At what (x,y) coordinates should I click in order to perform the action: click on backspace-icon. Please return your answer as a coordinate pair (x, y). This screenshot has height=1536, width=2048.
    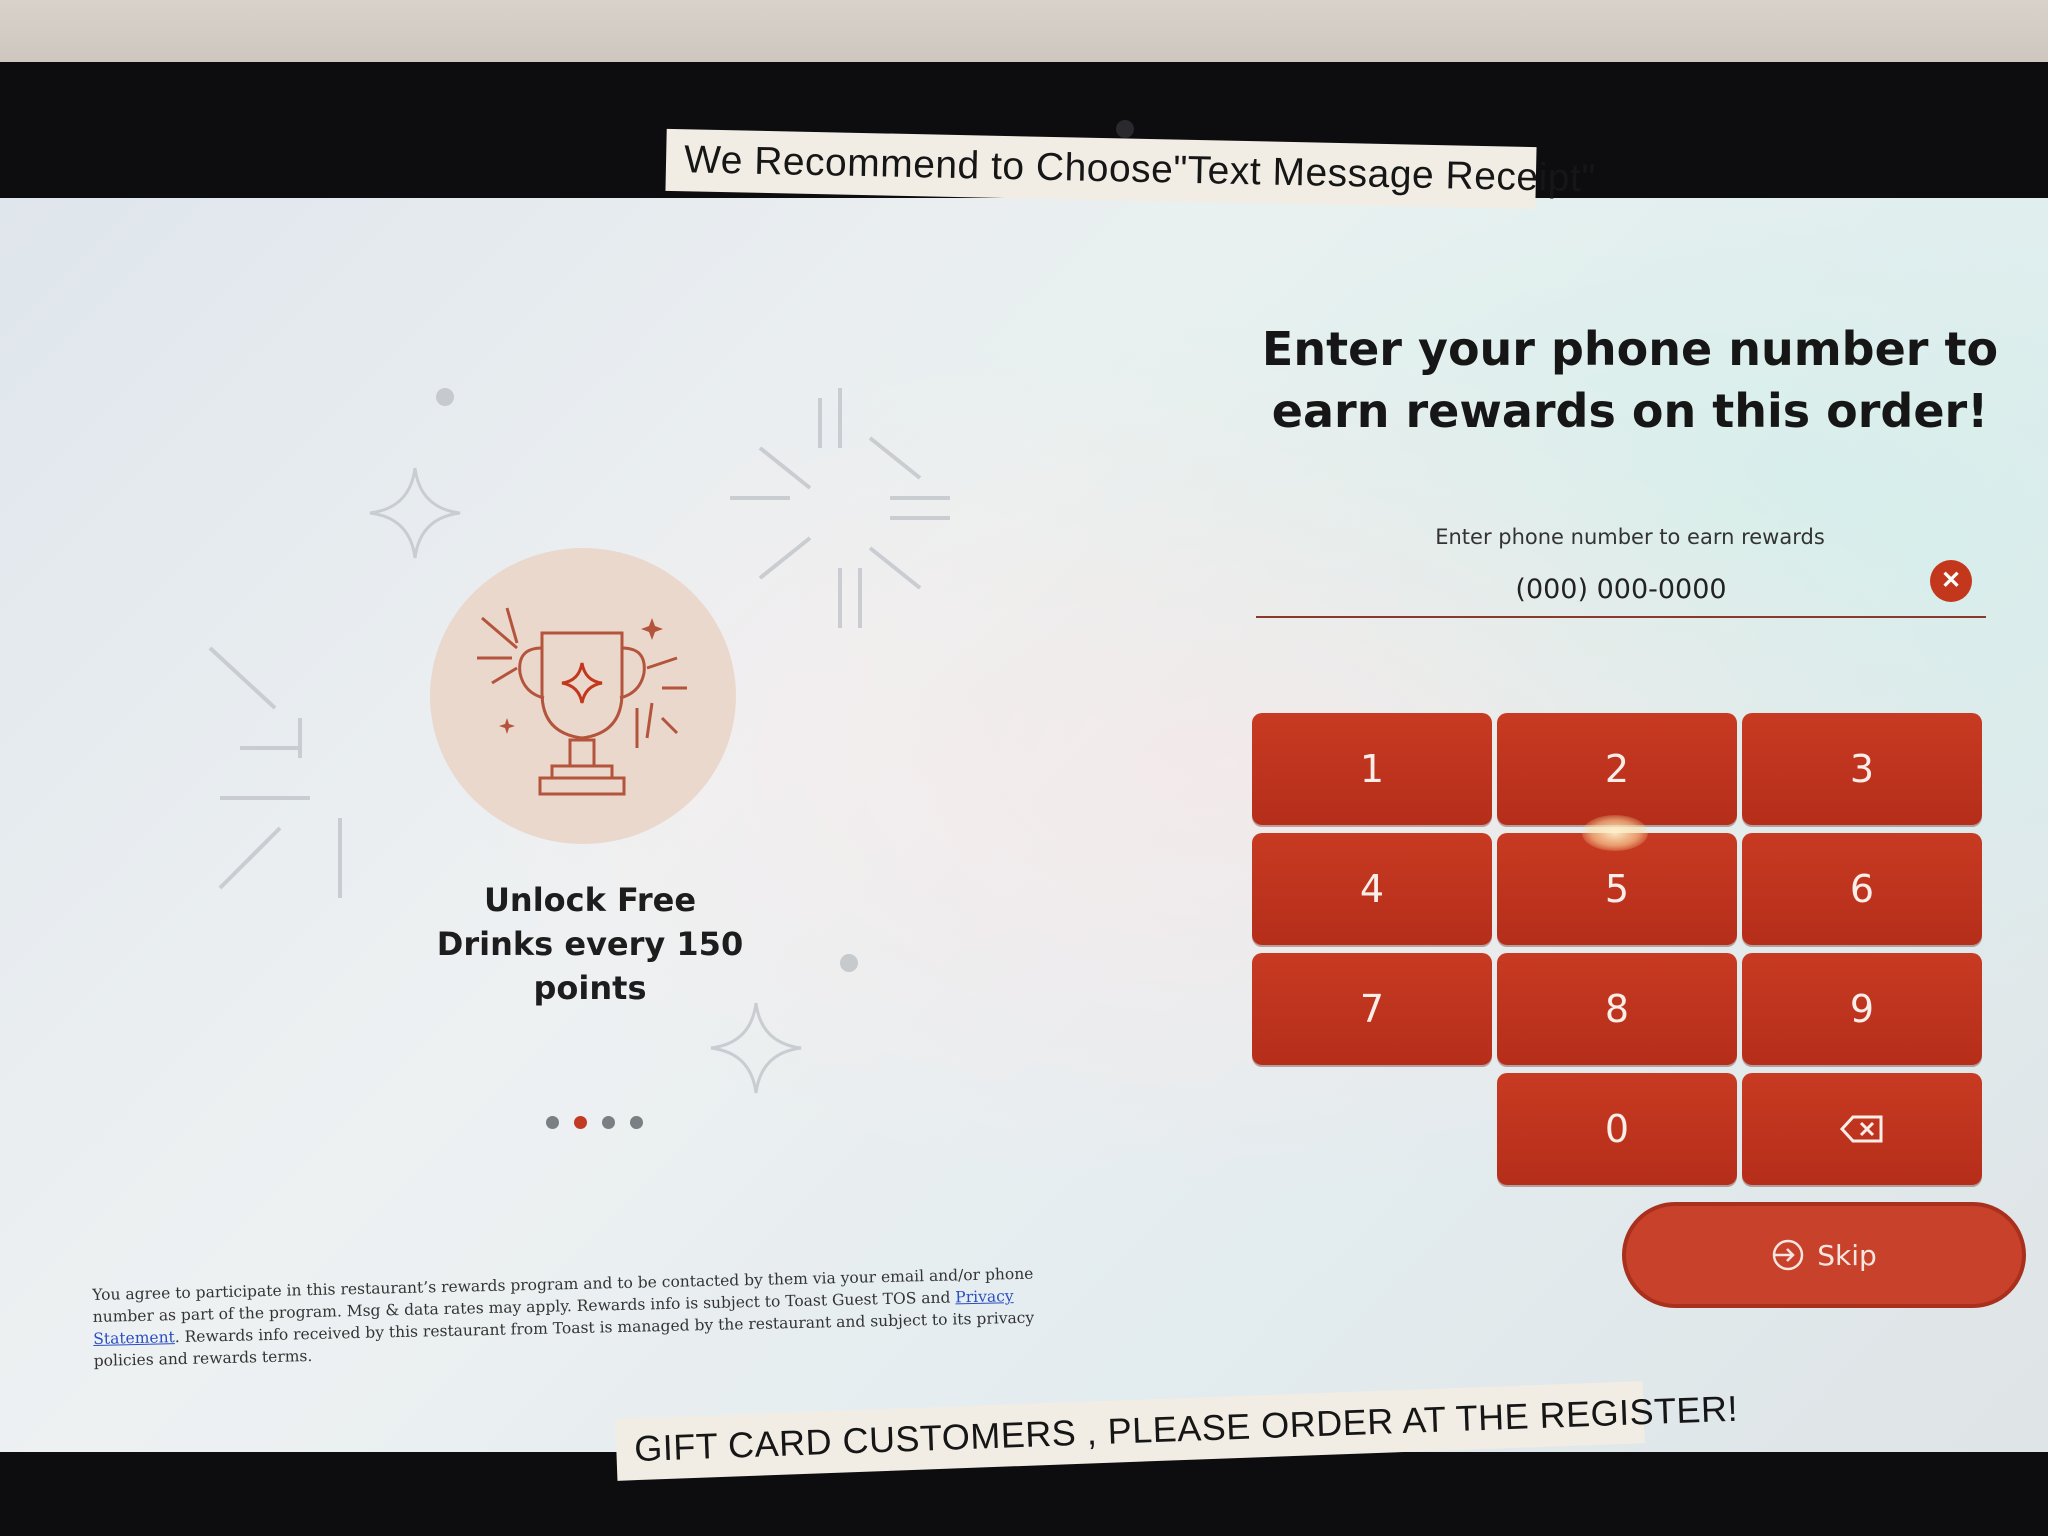
    Looking at the image, I should click on (1861, 1129).